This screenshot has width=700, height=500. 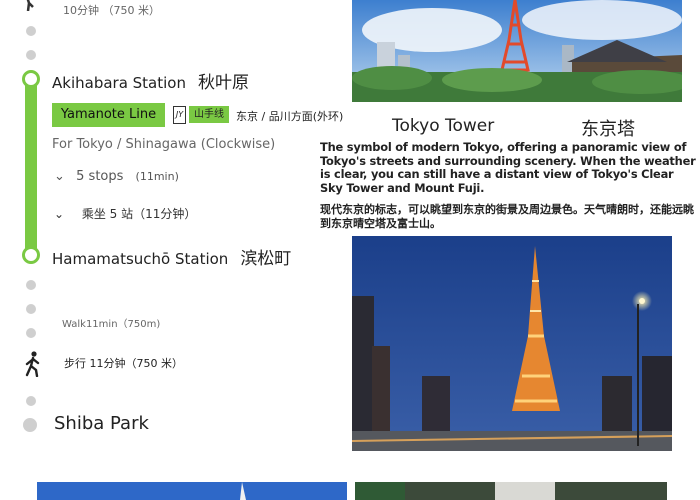 What do you see at coordinates (33, 366) in the screenshot?
I see `walking-person-icon` at bounding box center [33, 366].